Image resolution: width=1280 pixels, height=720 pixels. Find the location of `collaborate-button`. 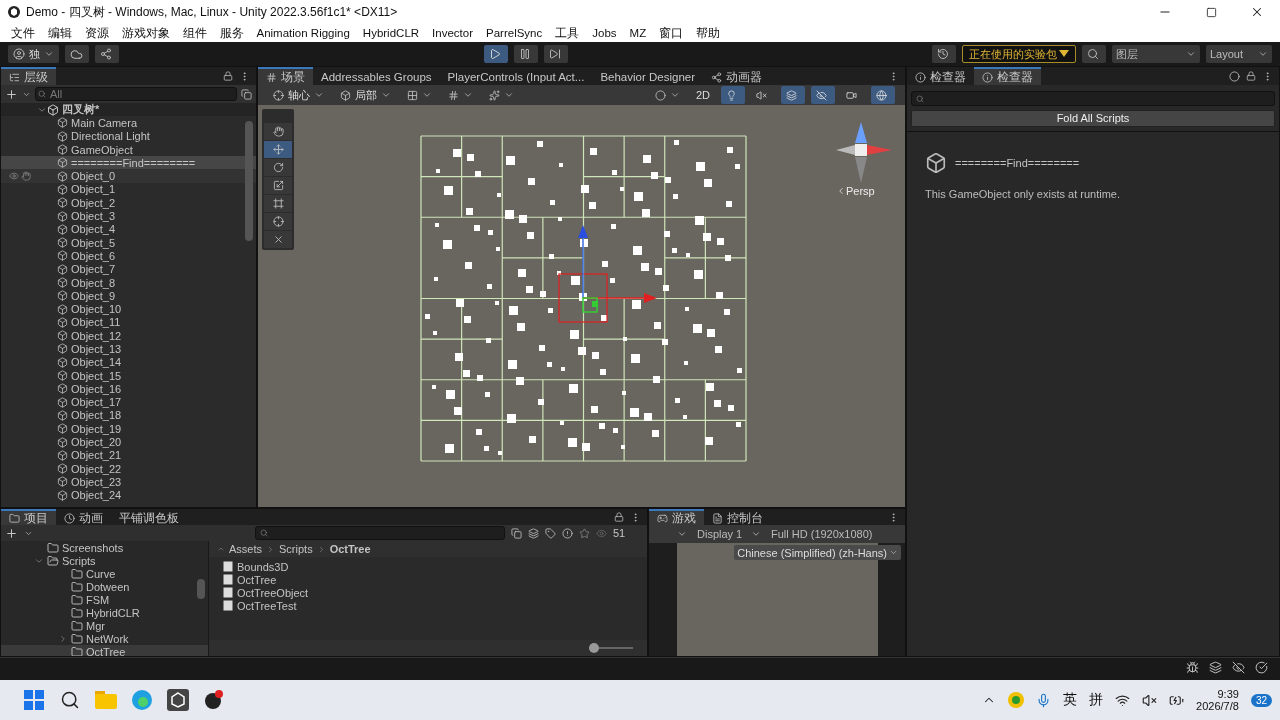

collaborate-button is located at coordinates (107, 54).